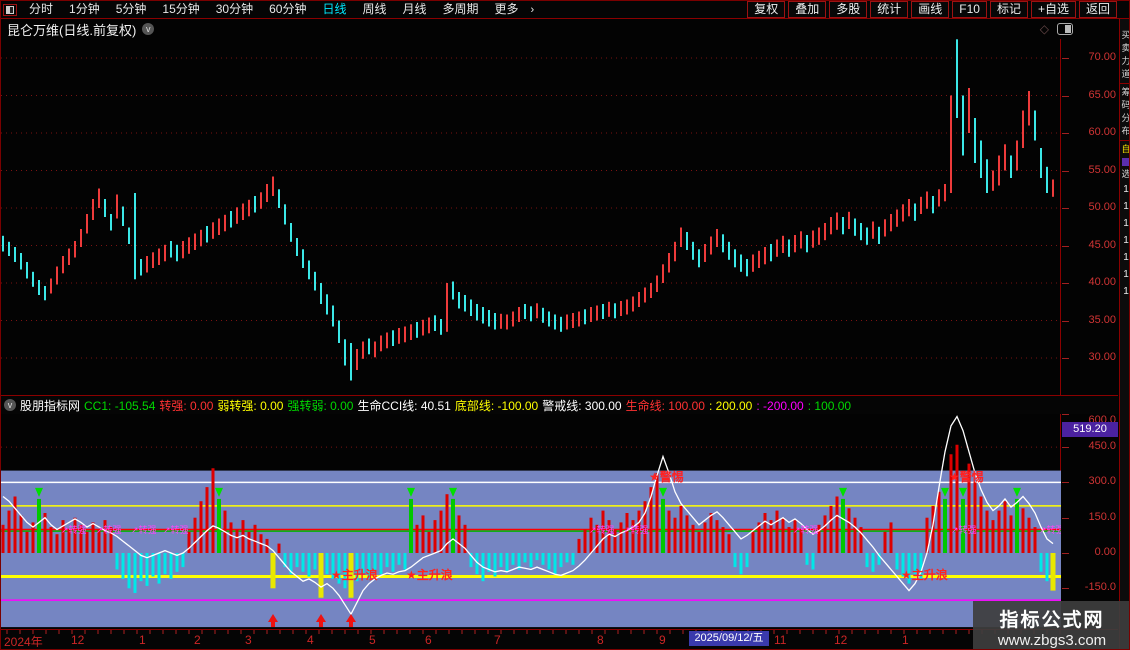 The width and height of the screenshot is (1130, 650). Describe the element at coordinates (1124, 35) in the screenshot. I see `sidebar-char: 买` at that location.